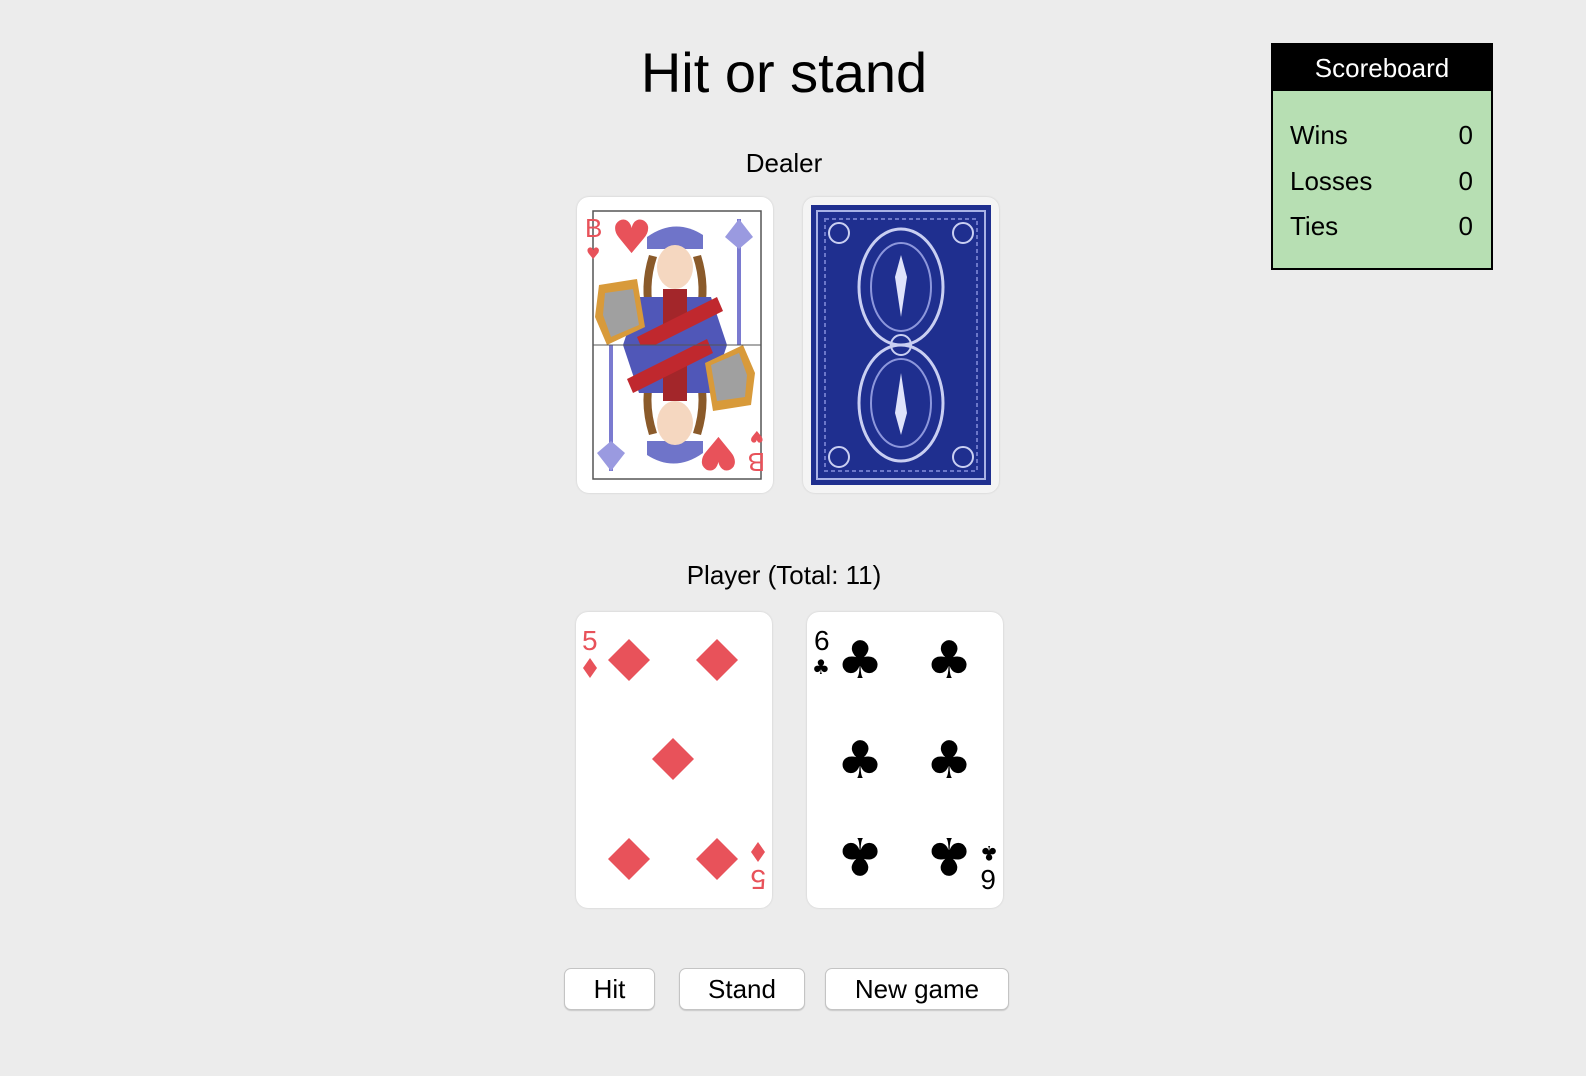  I want to click on player-card-six-of-clubs: 6 ♣ 6 ♣ ♣ ♣ ♣ ♣ ♣ ♣, so click(905, 760).